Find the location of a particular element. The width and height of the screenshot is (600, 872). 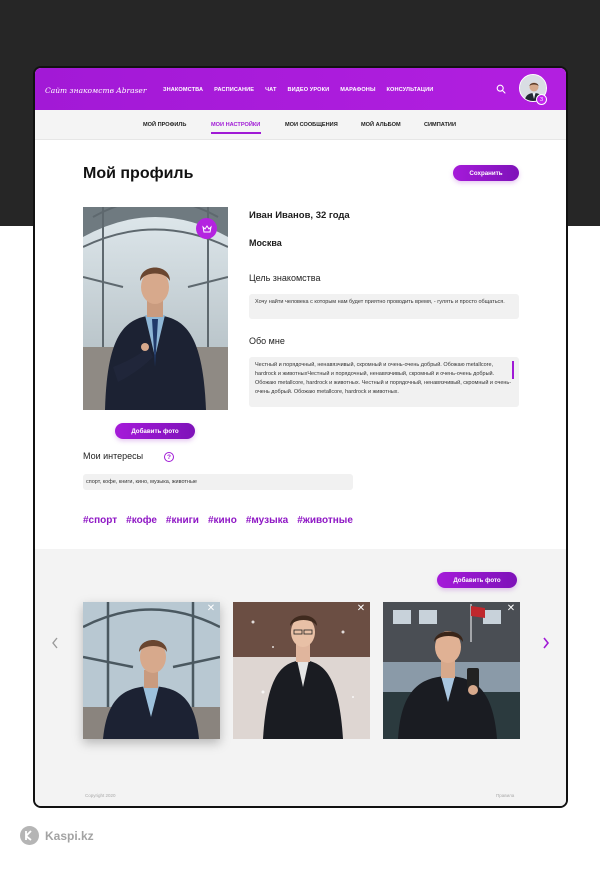

gallery-add-photo-button: Добавить фото is located at coordinates (477, 580).